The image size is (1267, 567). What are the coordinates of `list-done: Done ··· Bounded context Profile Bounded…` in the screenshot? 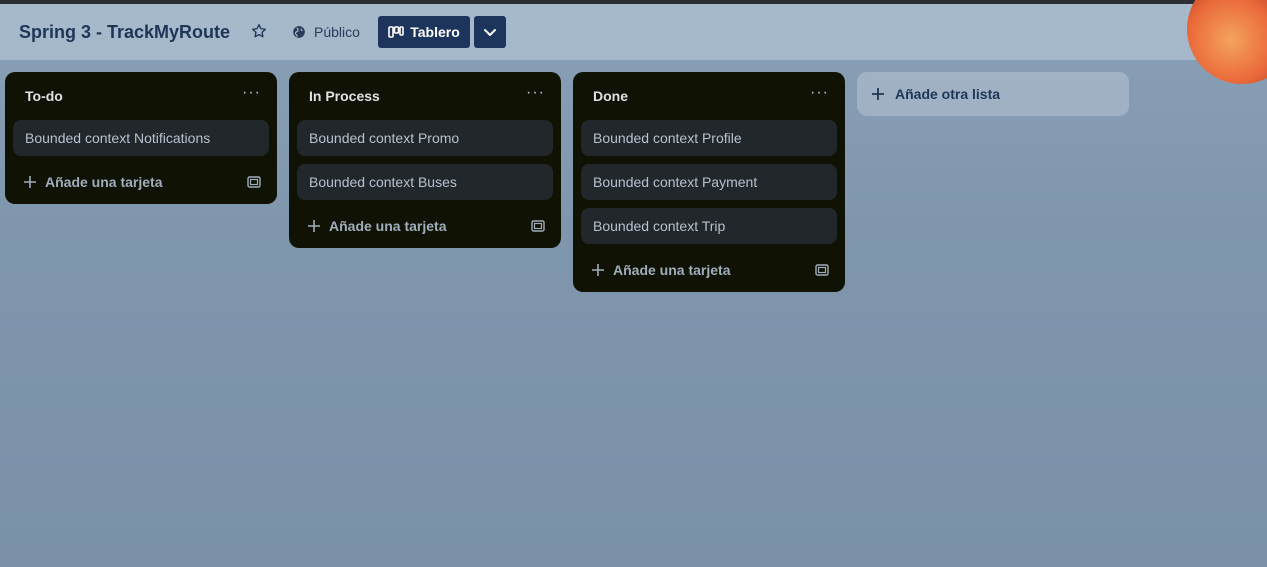 It's located at (709, 182).